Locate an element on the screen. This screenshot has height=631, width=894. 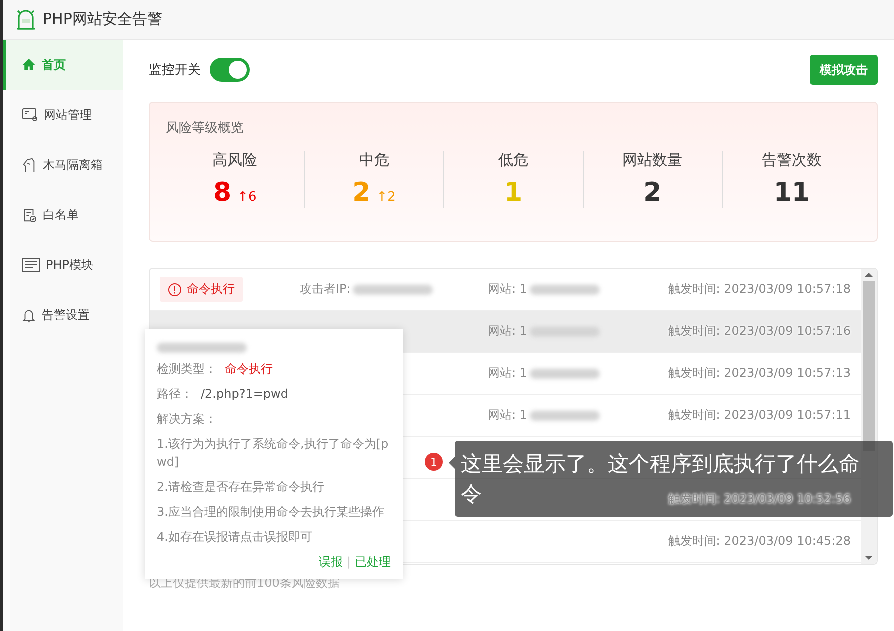
sidebar-item: 告警设置 is located at coordinates (63, 315).